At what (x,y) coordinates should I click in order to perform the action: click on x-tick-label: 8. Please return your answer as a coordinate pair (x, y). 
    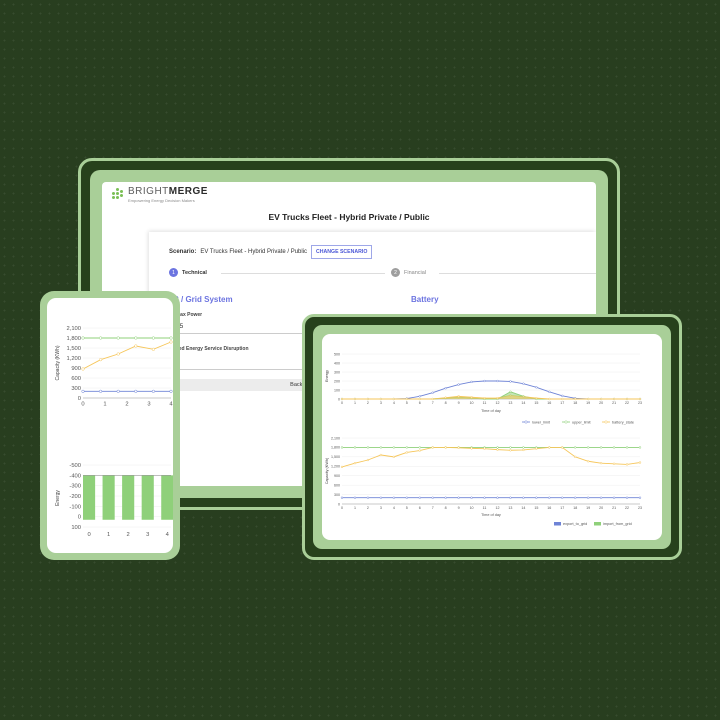
    Looking at the image, I should click on (446, 508).